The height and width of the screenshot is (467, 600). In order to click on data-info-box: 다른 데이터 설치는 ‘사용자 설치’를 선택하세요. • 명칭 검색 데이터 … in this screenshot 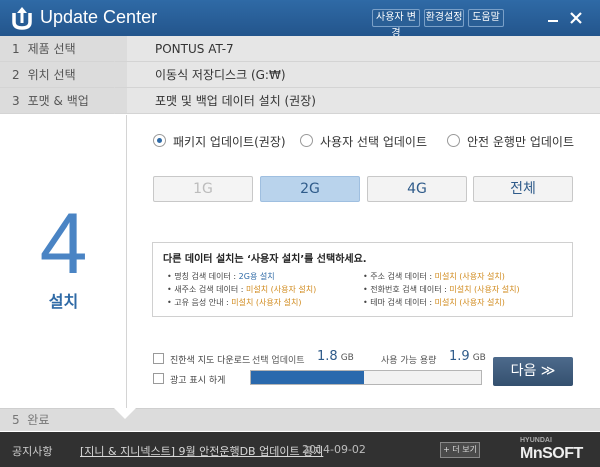, I will do `click(362, 279)`.